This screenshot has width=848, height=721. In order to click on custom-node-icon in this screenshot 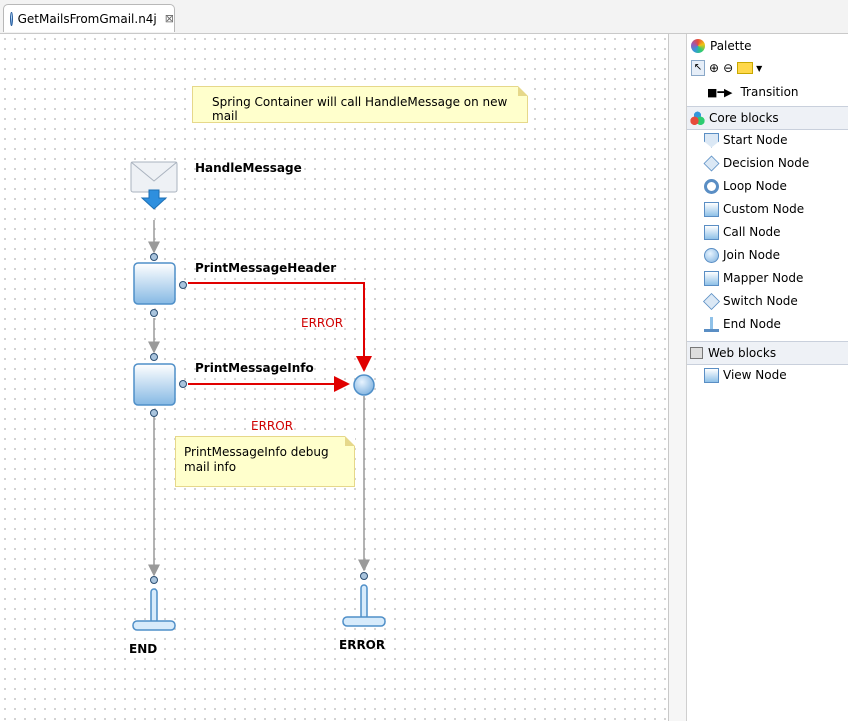, I will do `click(711, 209)`.